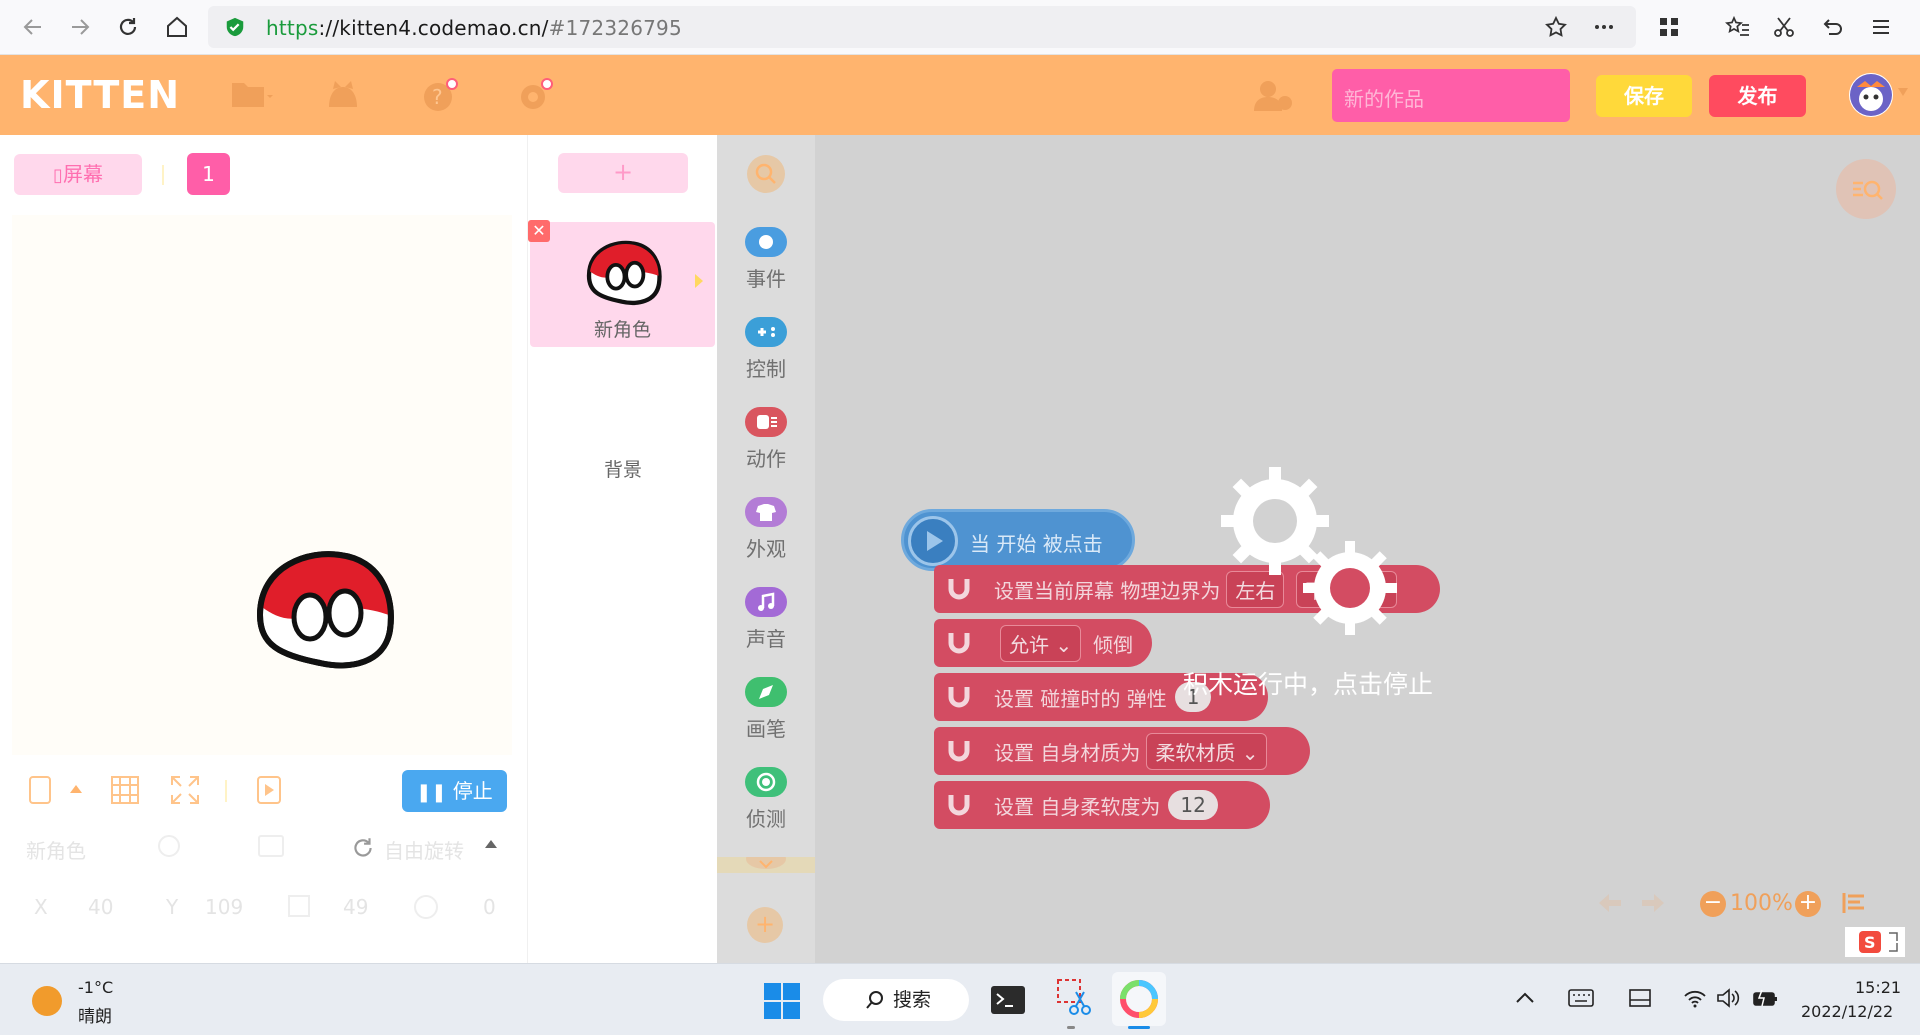 Image resolution: width=1920 pixels, height=1035 pixels. What do you see at coordinates (766, 422) in the screenshot?
I see `motion-icon` at bounding box center [766, 422].